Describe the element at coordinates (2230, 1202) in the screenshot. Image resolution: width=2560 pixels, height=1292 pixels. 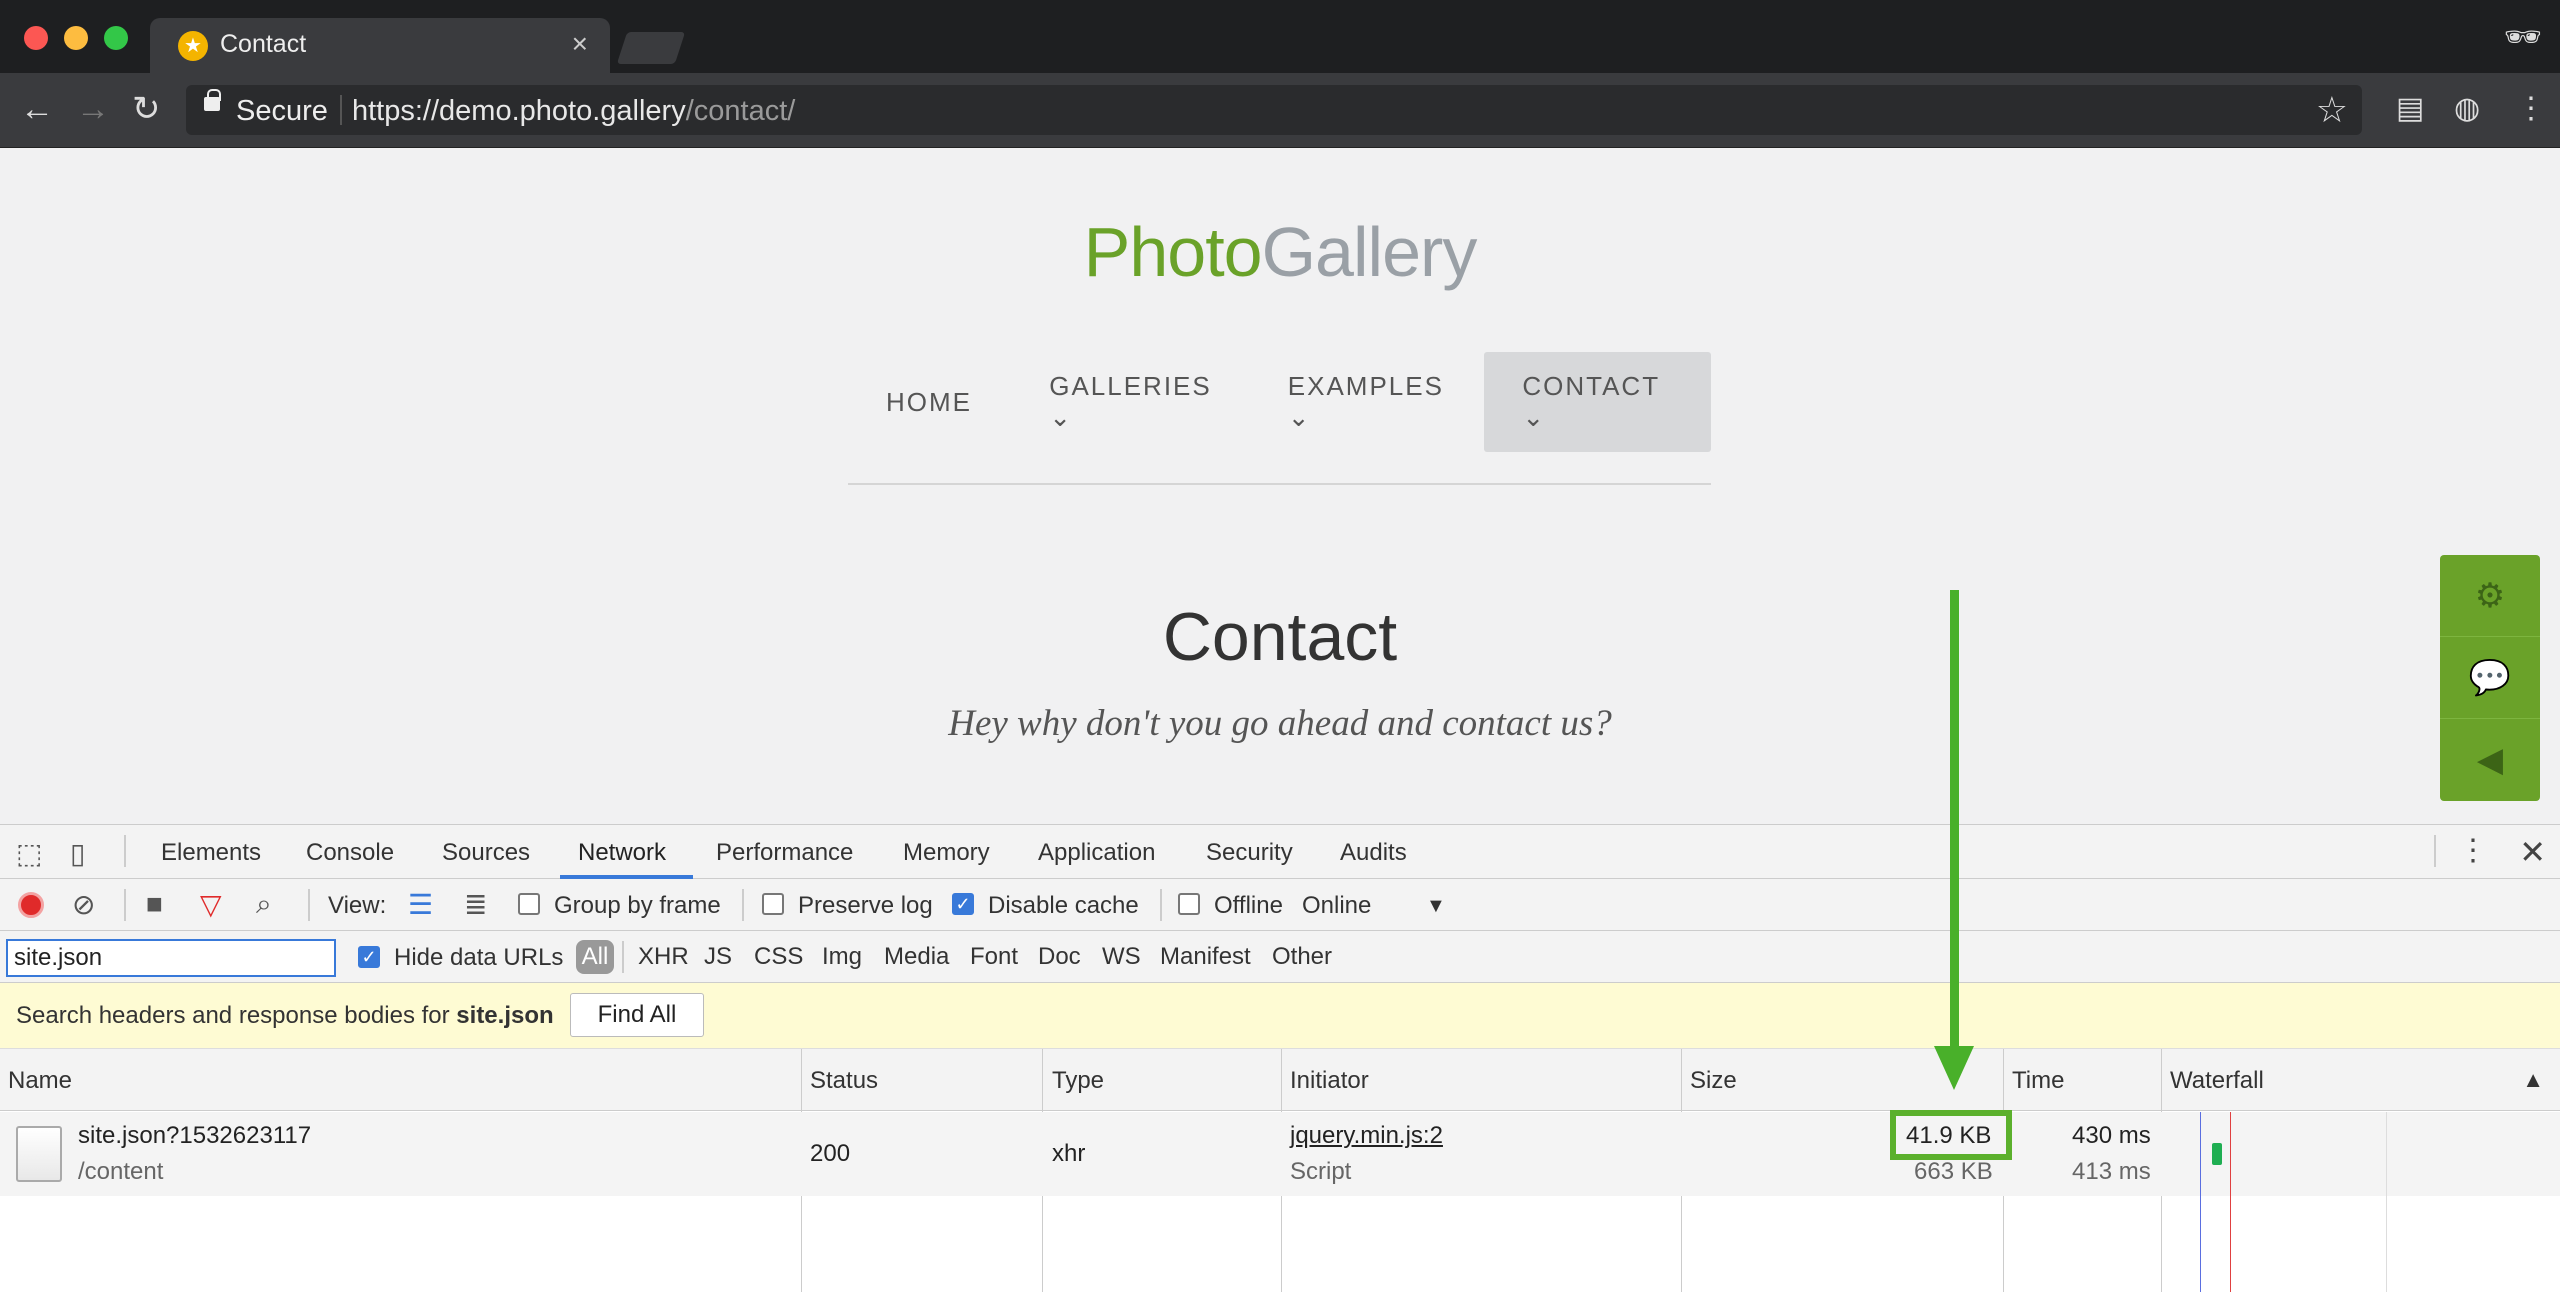
I see `load-event-line` at that location.